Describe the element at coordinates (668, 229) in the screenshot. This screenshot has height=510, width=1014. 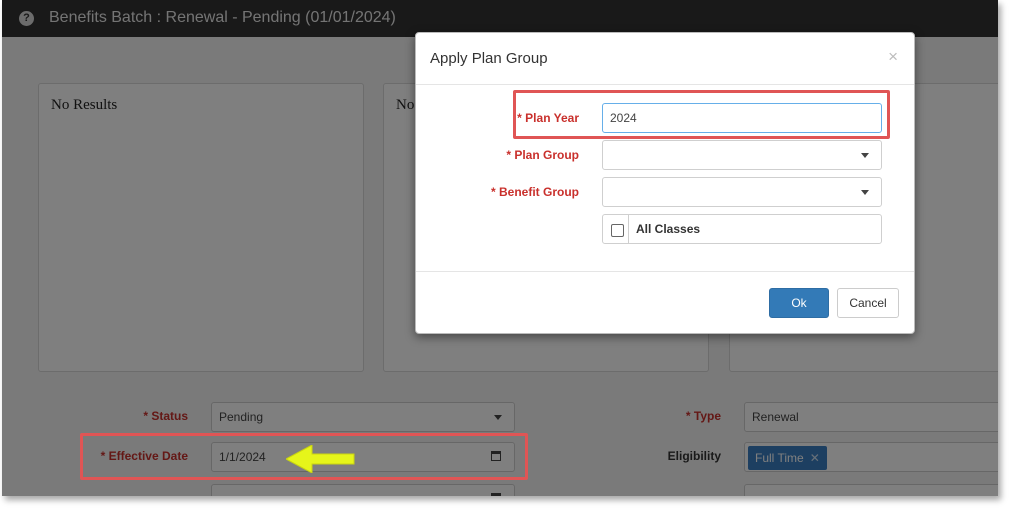
I see `all-classes-label: All Classes` at that location.